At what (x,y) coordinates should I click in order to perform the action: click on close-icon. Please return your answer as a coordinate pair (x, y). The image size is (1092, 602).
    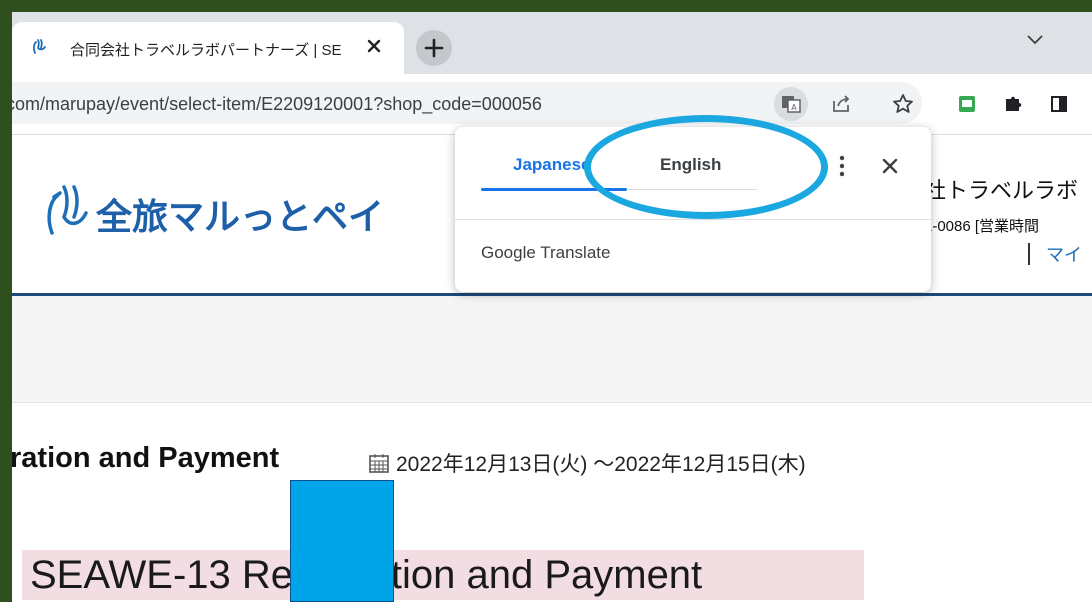
    Looking at the image, I should click on (890, 166).